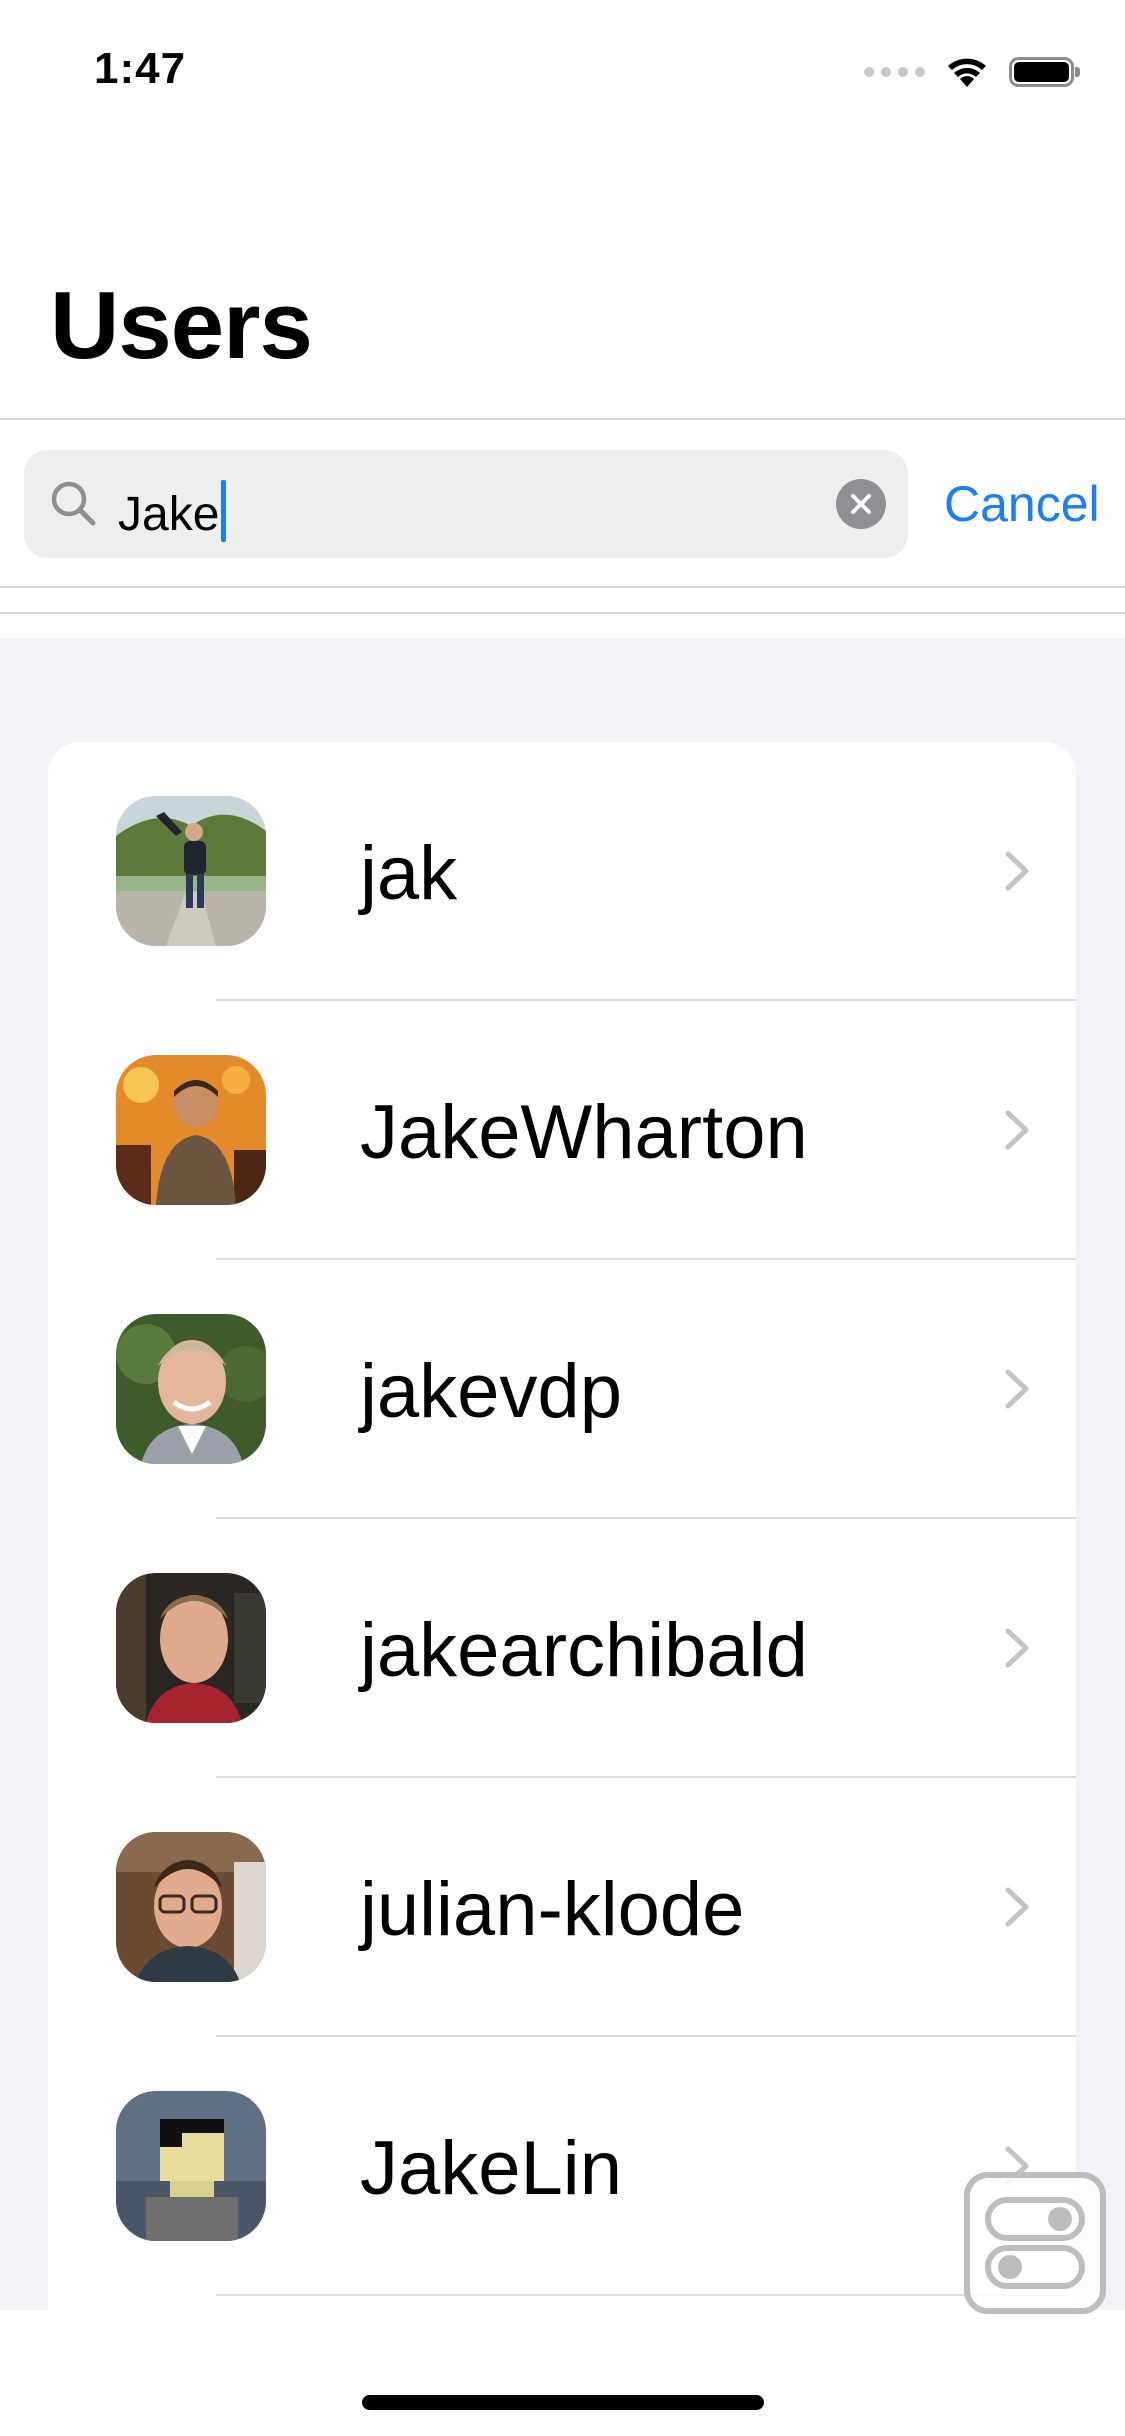  What do you see at coordinates (491, 1391) in the screenshot?
I see `user-name: jakevdp` at bounding box center [491, 1391].